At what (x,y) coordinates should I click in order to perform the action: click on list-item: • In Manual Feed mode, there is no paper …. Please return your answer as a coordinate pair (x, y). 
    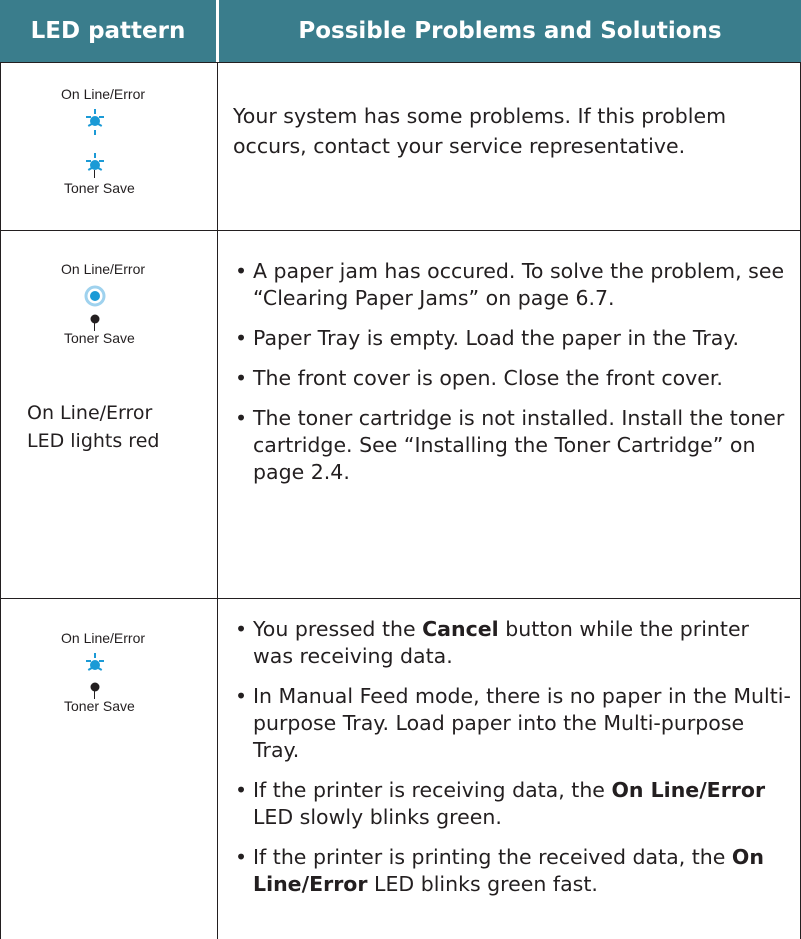
    Looking at the image, I should click on (513, 723).